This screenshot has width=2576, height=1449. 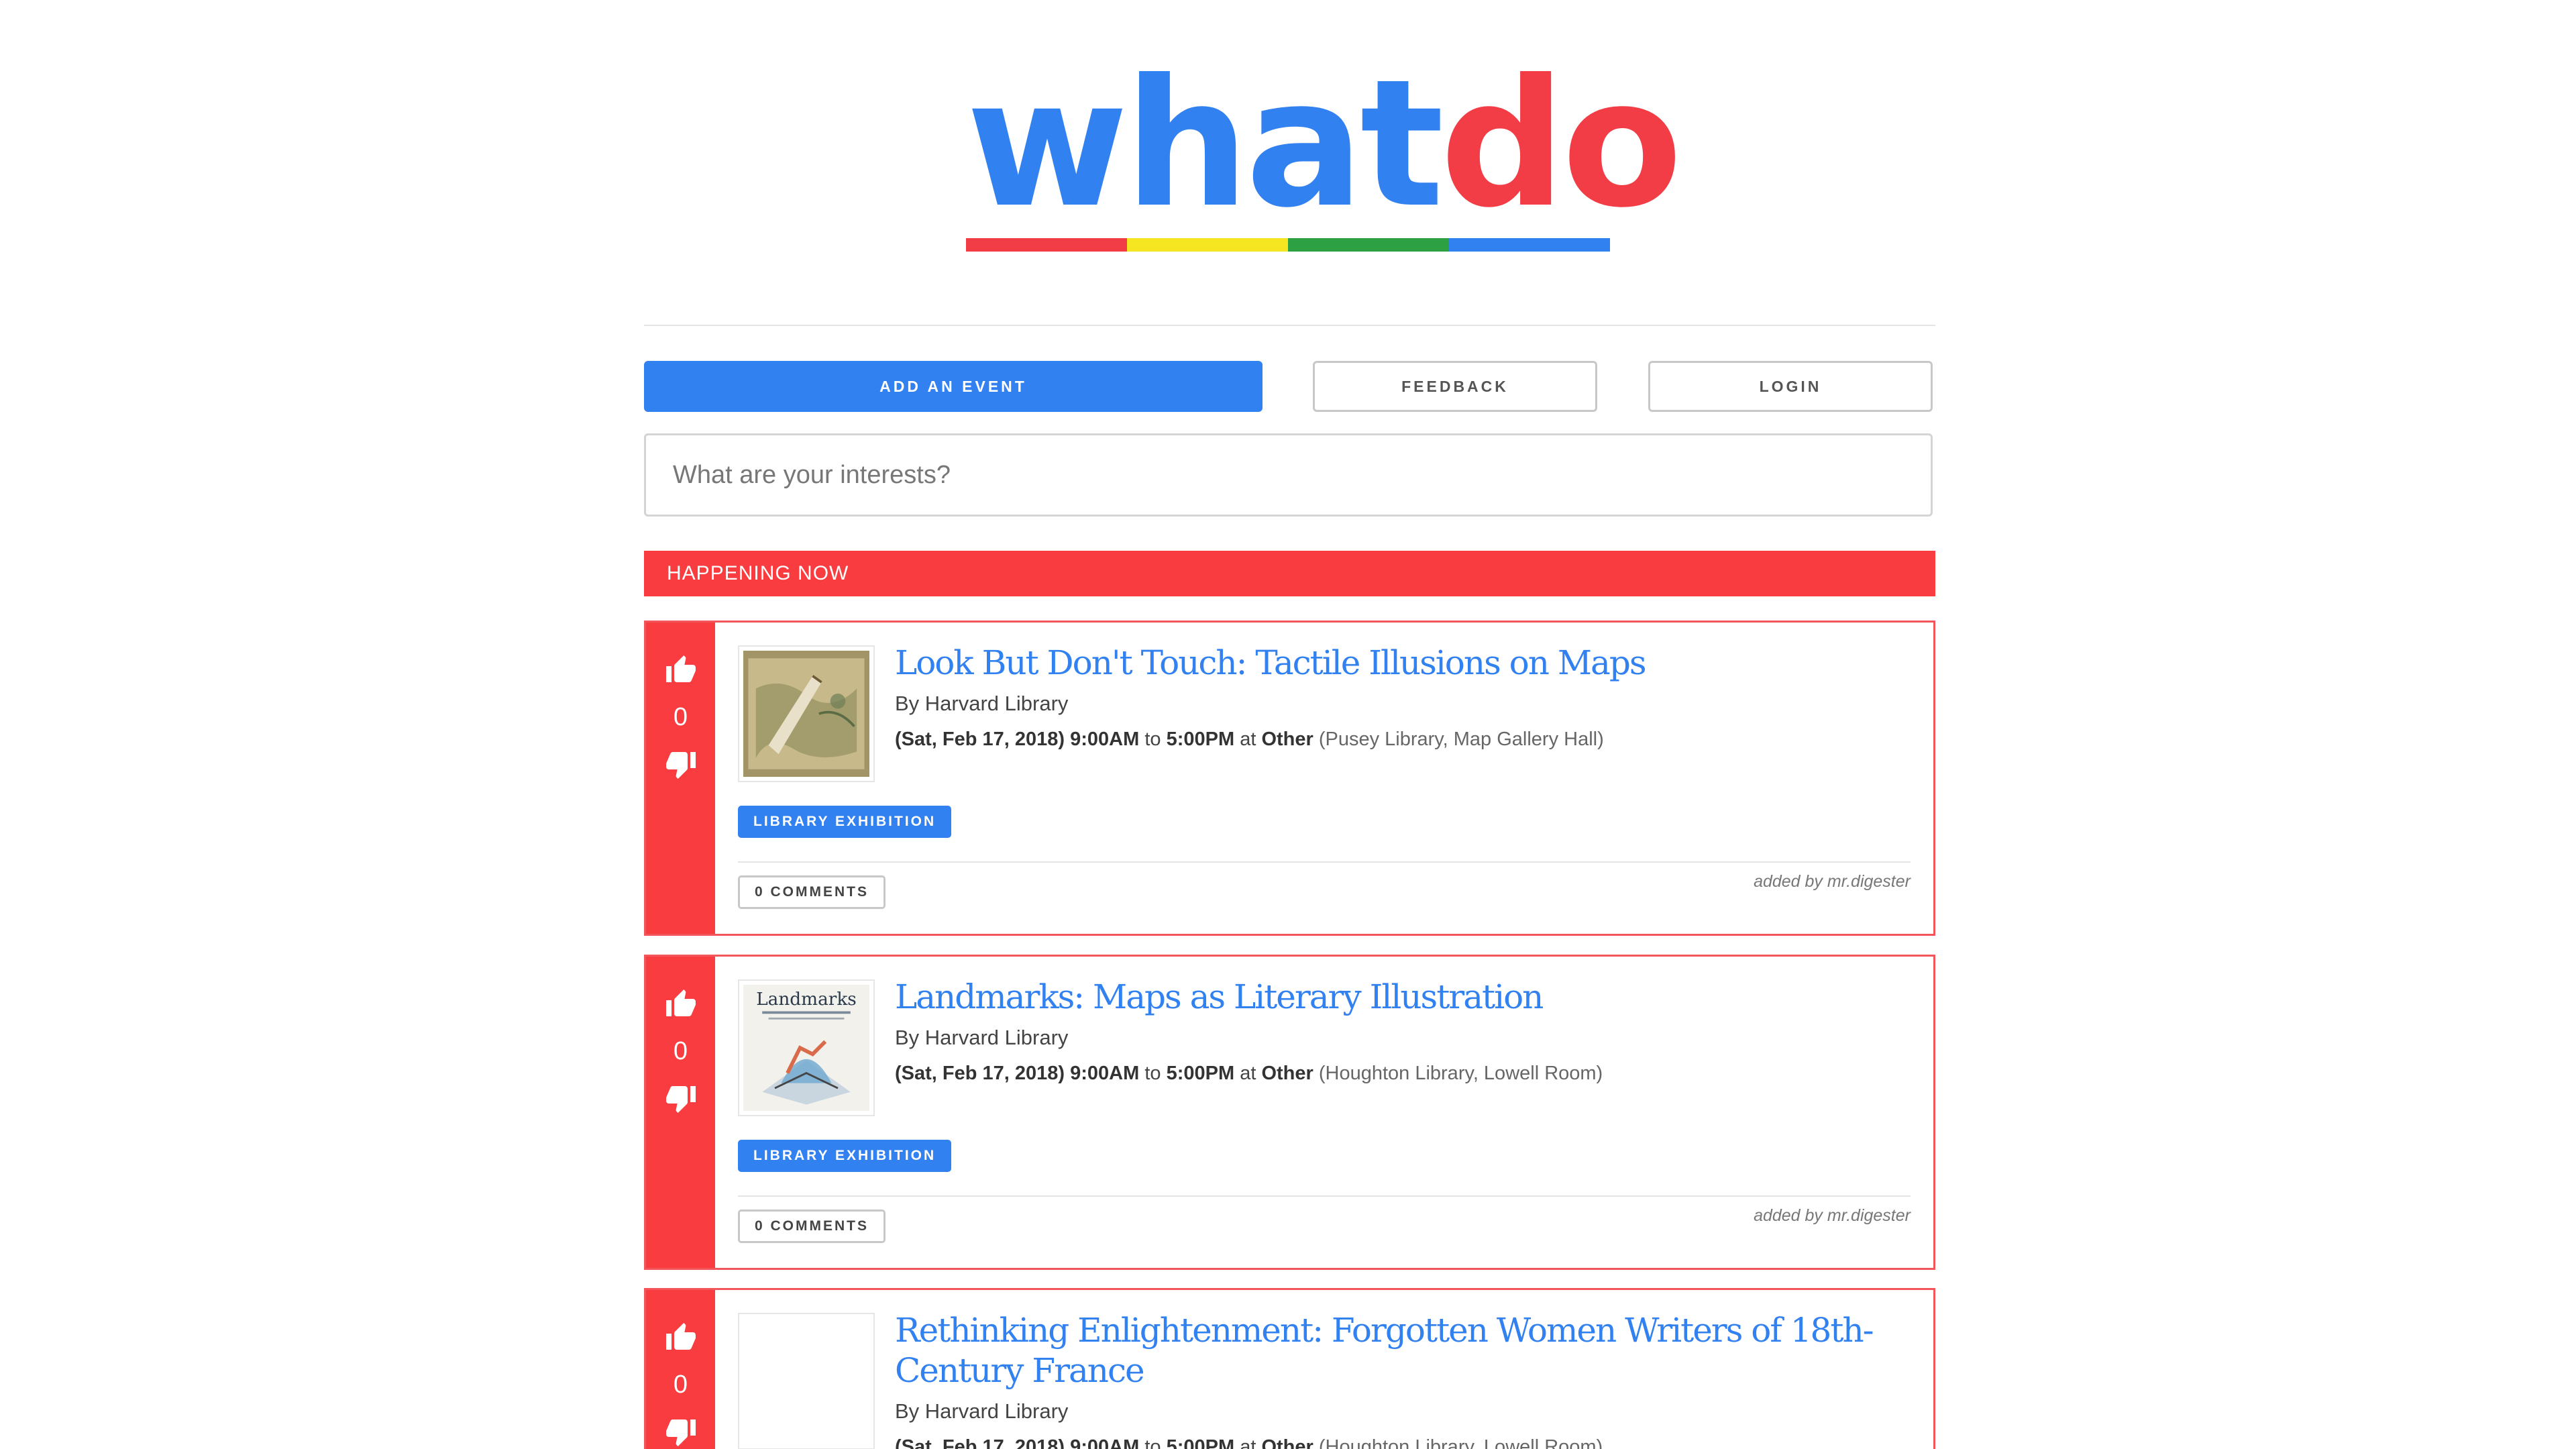 I want to click on event-thumbnail: Landmarks, so click(x=806, y=1047).